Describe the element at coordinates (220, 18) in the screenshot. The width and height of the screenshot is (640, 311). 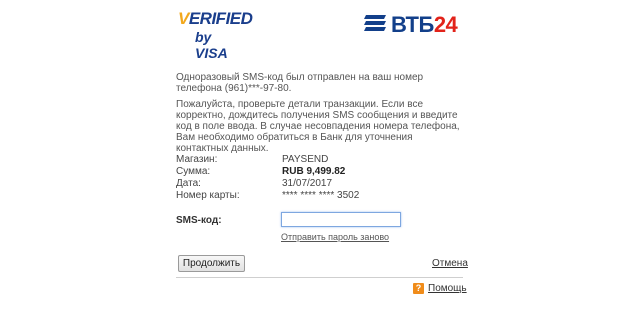
I see `visa-logo-line1-text: ERIFIED` at that location.